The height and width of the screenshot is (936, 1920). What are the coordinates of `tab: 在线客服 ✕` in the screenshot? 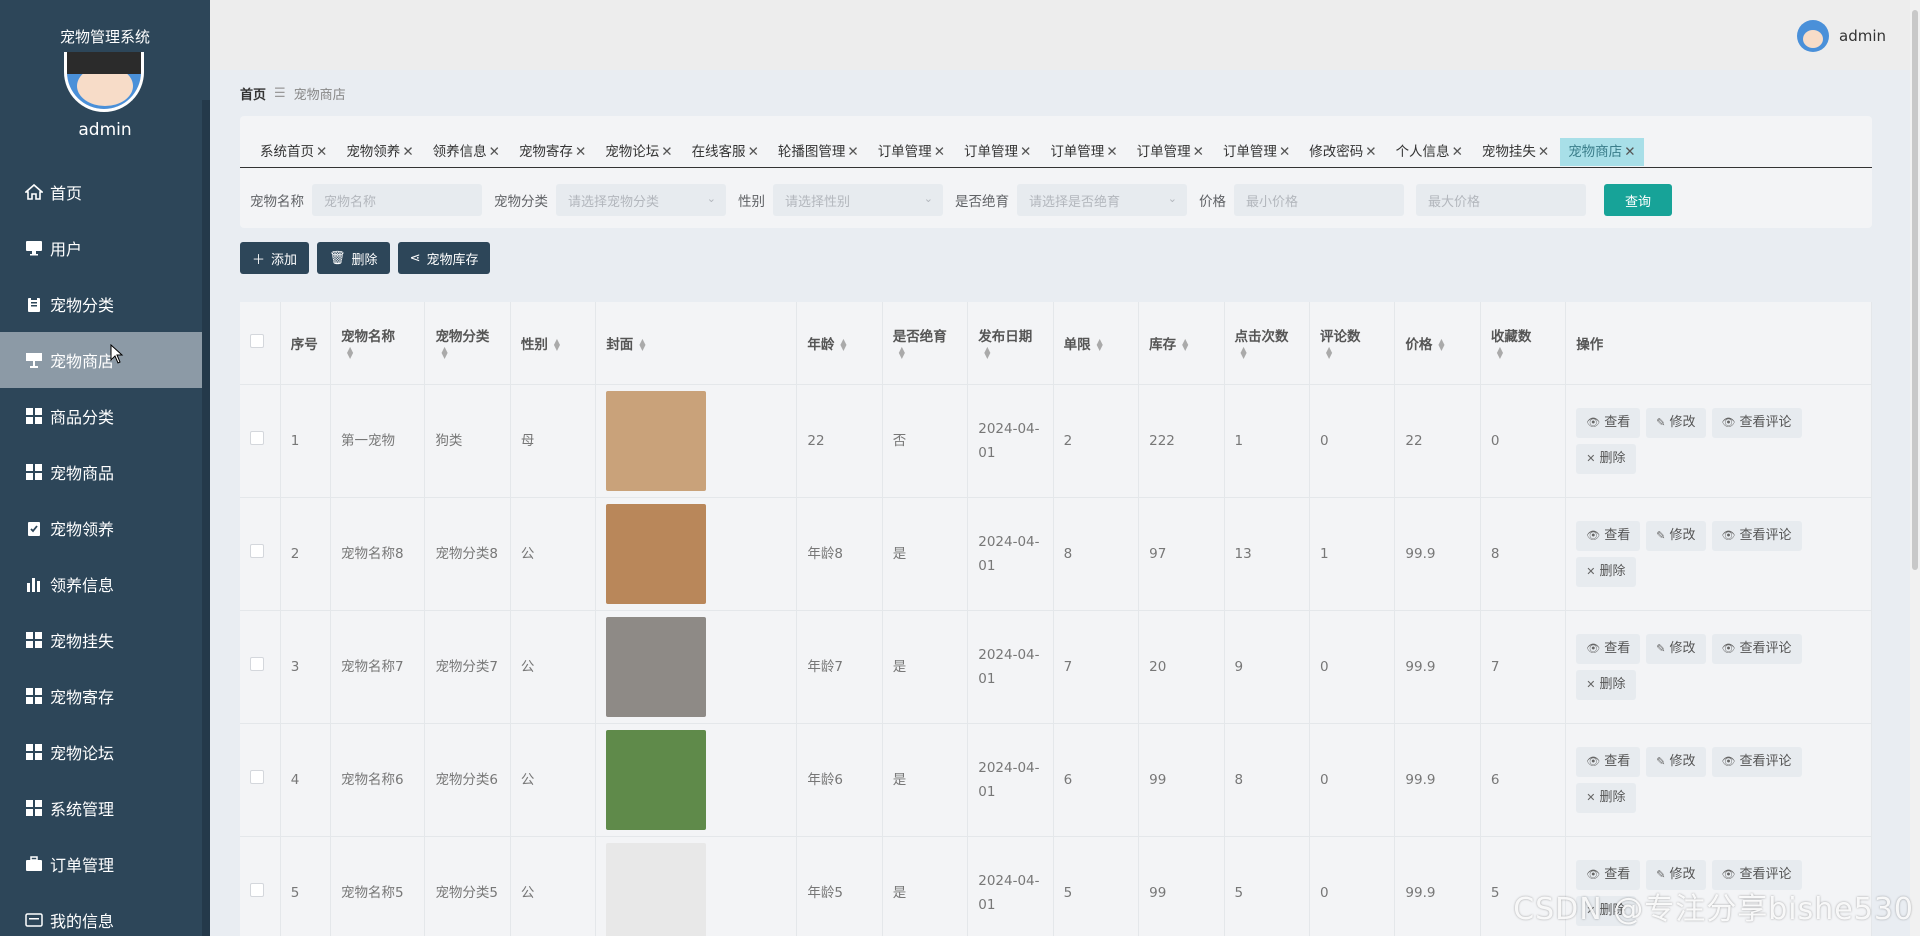 It's located at (725, 152).